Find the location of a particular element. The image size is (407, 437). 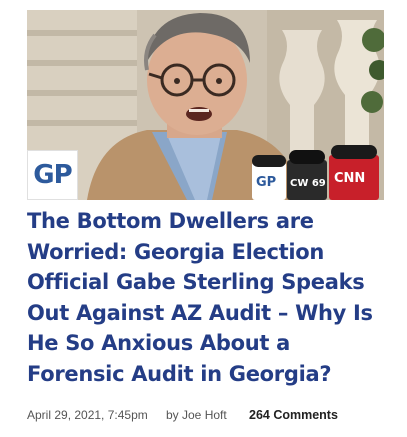

author-link: by Joe Hoft is located at coordinates (196, 415).